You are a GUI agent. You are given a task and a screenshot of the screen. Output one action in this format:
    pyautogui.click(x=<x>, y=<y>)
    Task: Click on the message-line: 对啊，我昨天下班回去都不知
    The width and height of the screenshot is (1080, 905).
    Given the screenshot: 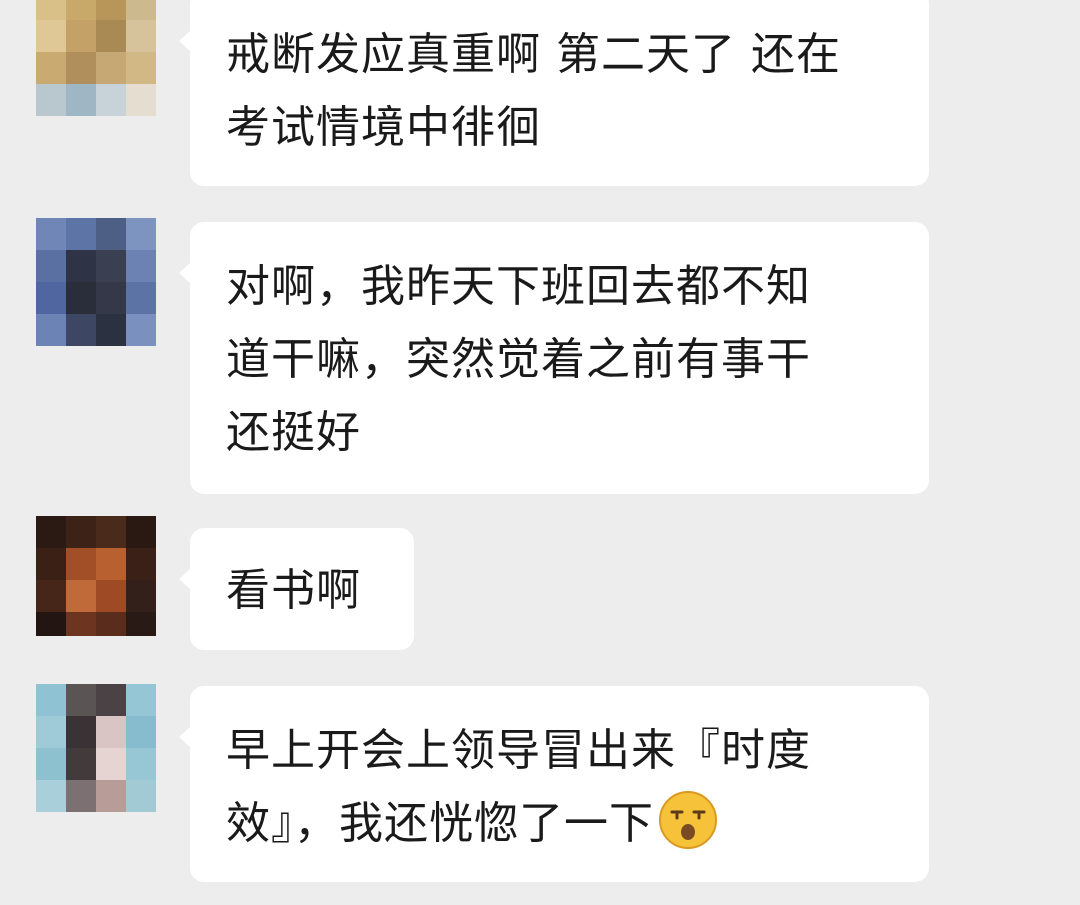 What is the action you would take?
    pyautogui.click(x=518, y=286)
    